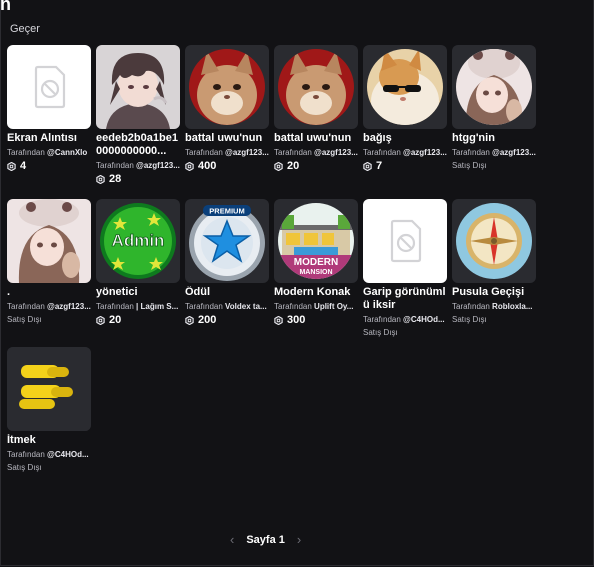  Describe the element at coordinates (405, 299) in the screenshot. I see `item-name: Garip görünümlü iksir` at that location.